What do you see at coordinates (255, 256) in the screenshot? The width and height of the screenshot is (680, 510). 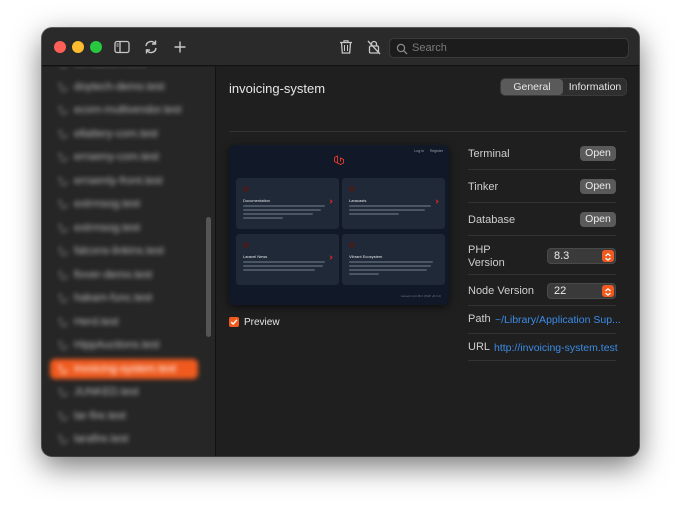 I see `tile-title: Laravel News` at bounding box center [255, 256].